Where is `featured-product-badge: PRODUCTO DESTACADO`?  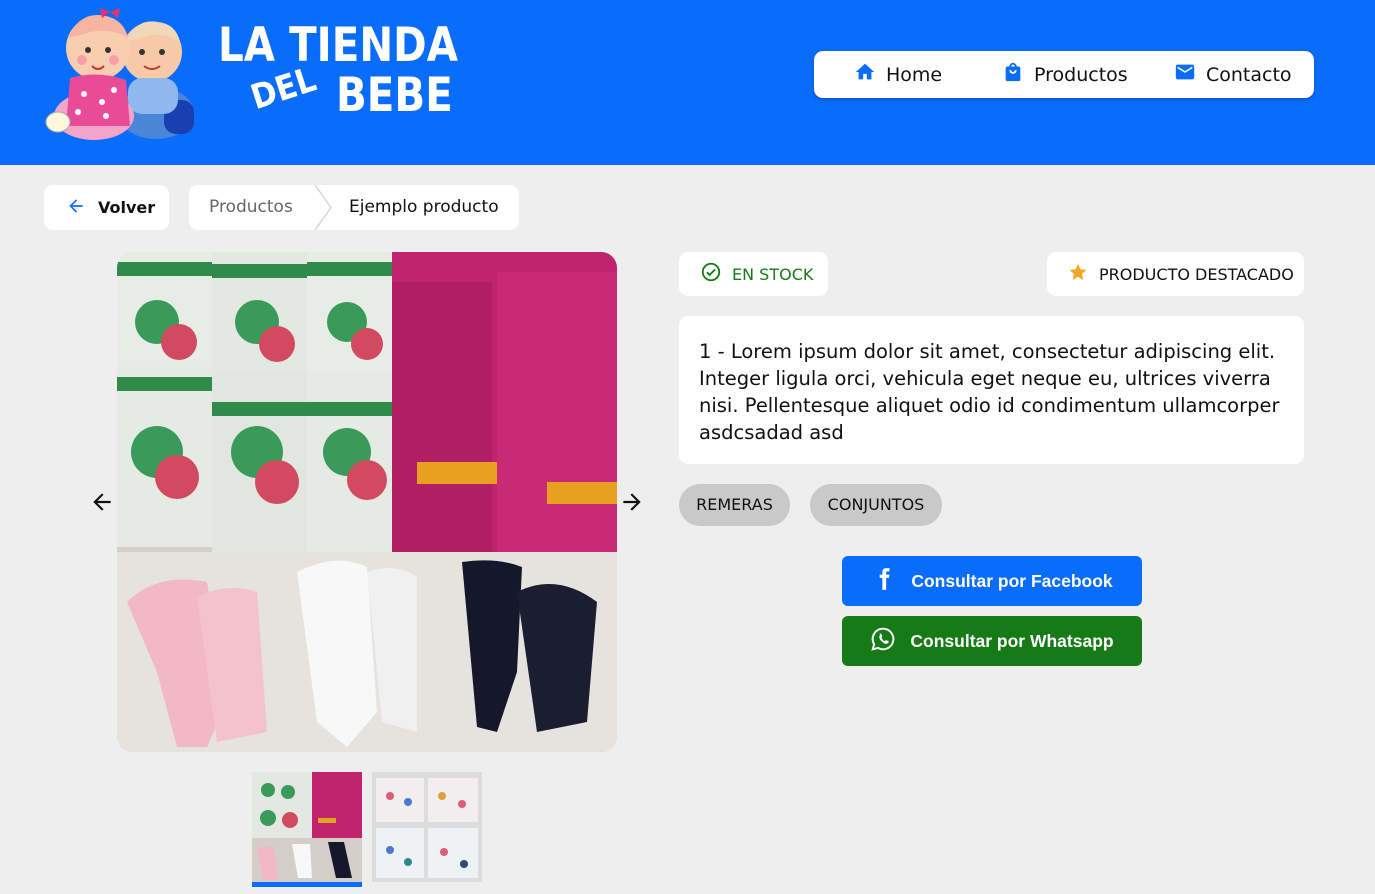 featured-product-badge: PRODUCTO DESTACADO is located at coordinates (1175, 274).